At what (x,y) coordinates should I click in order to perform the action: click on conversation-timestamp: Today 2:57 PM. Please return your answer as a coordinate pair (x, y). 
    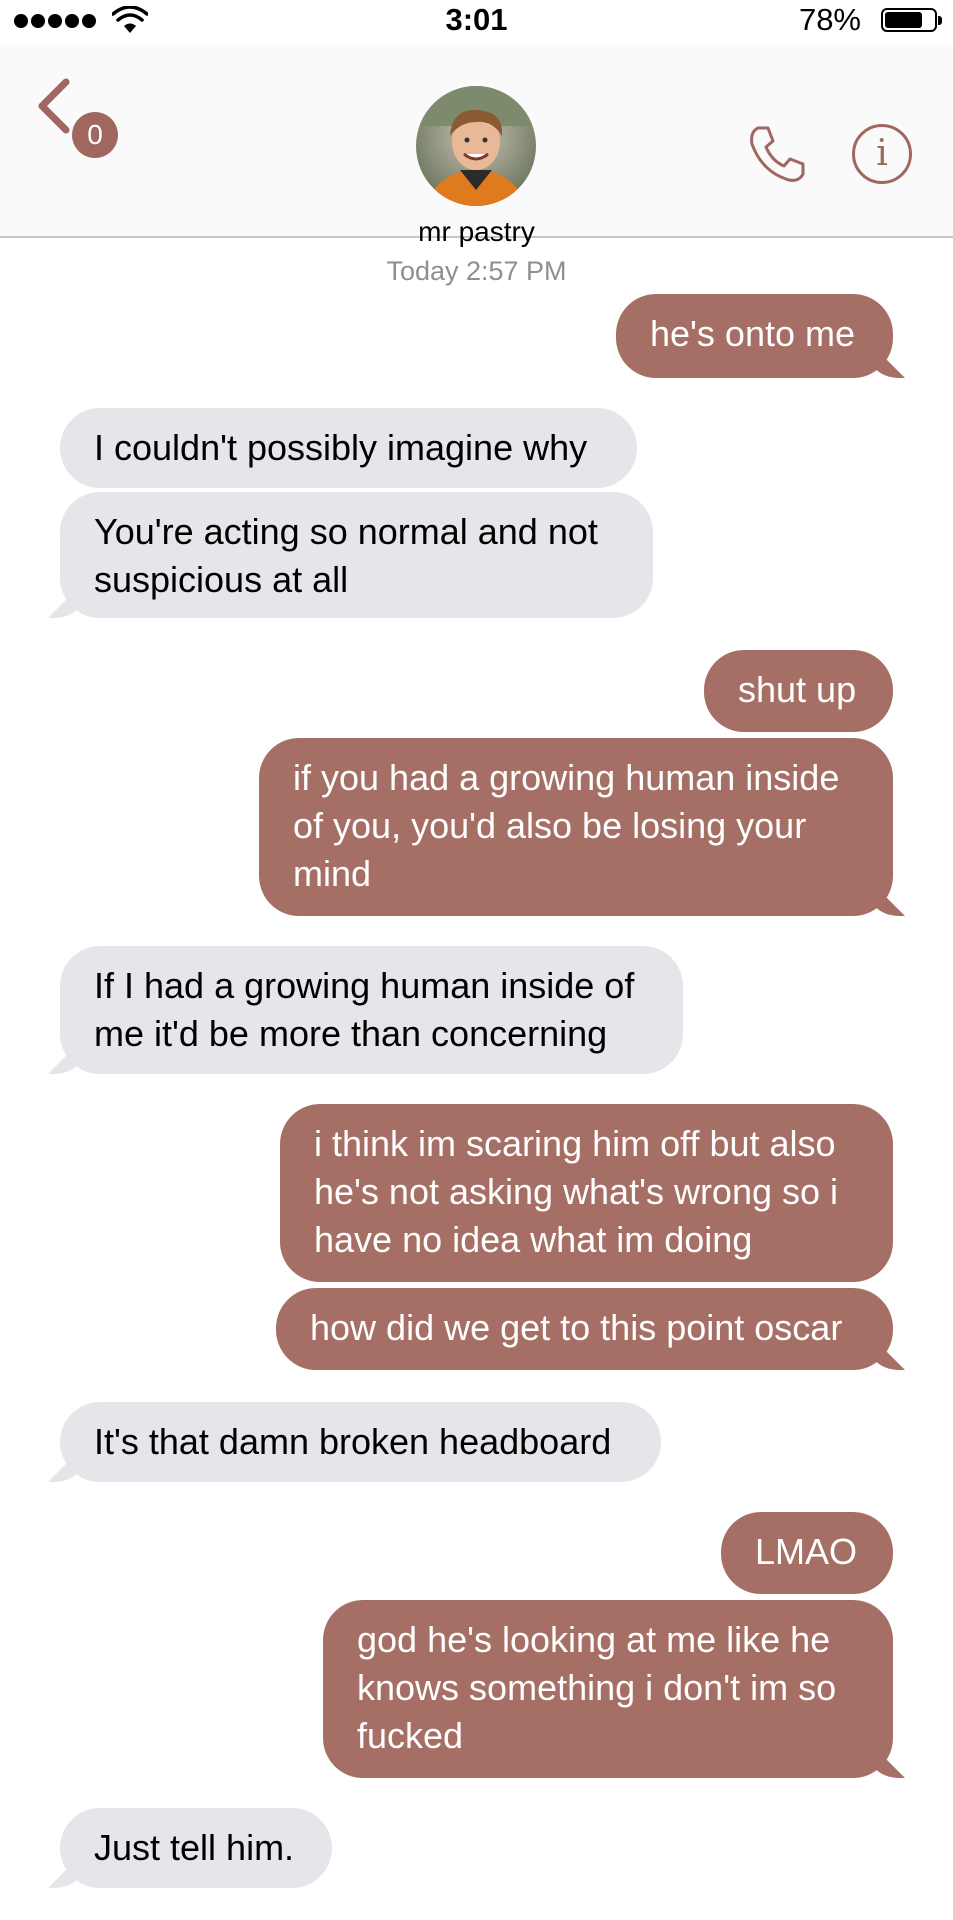
    Looking at the image, I should click on (476, 271).